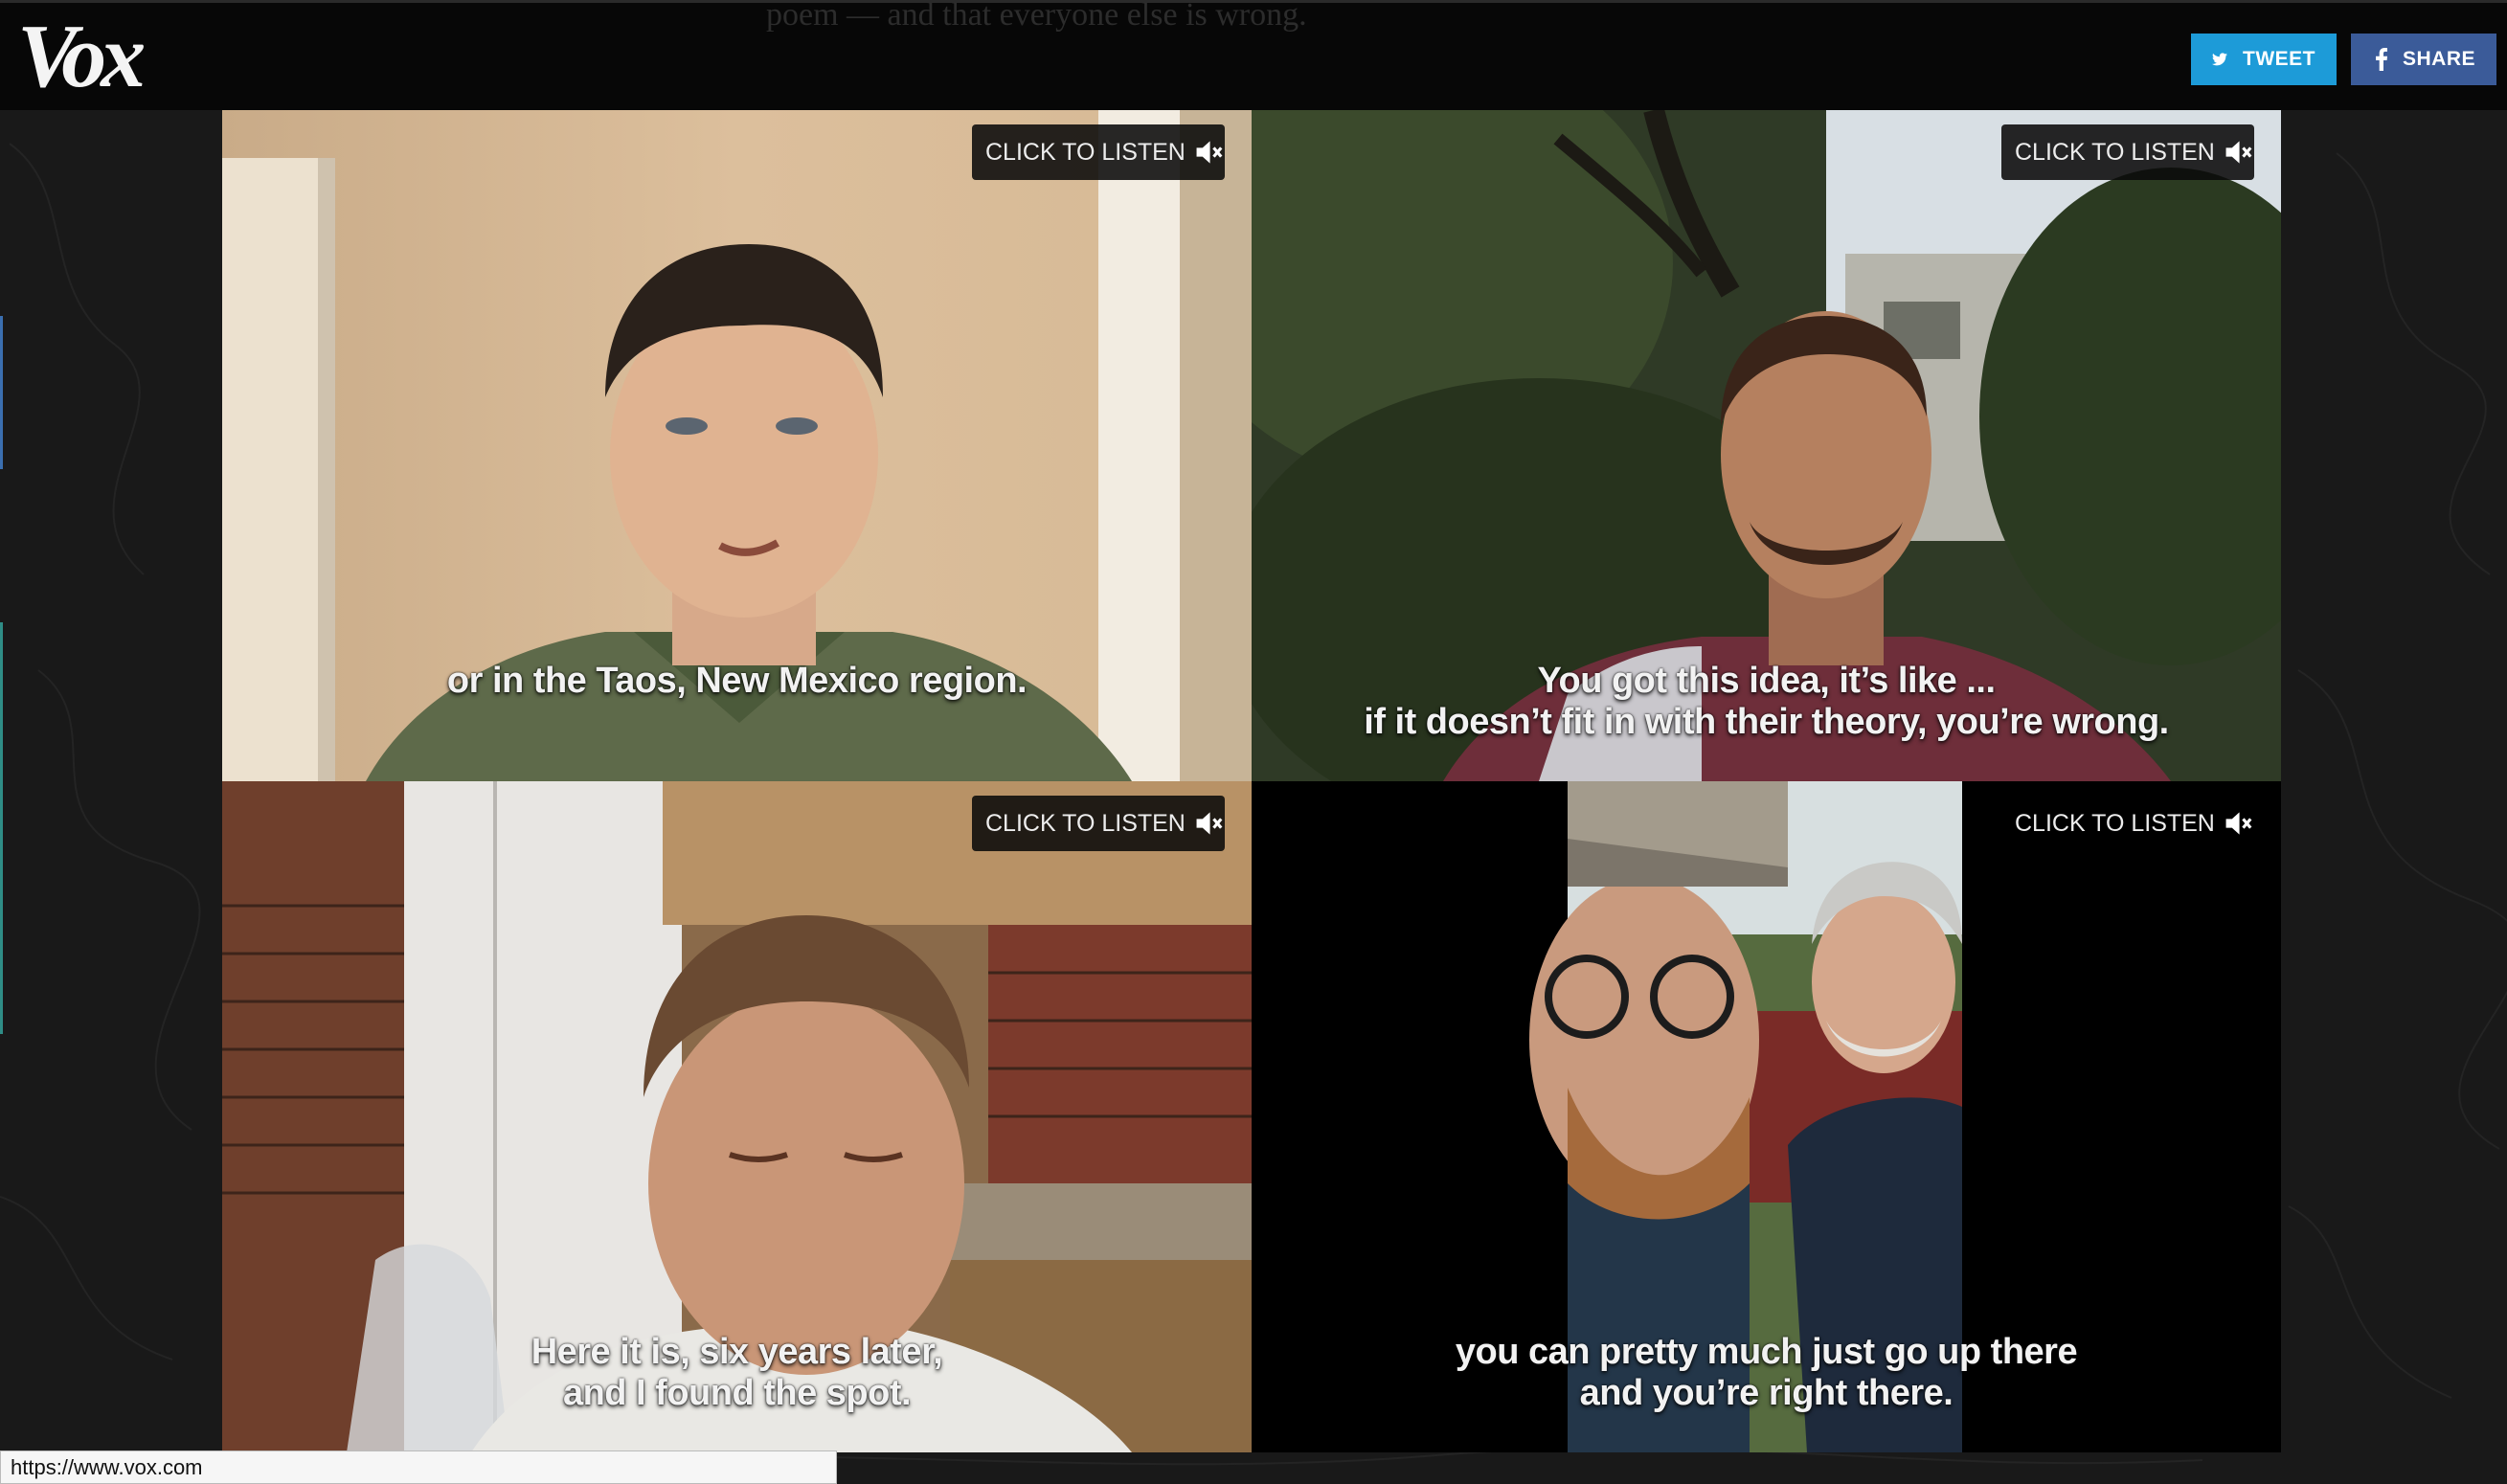 The image size is (2507, 1484). I want to click on video-caption: or in the Taos, New Mexico region., so click(737, 681).